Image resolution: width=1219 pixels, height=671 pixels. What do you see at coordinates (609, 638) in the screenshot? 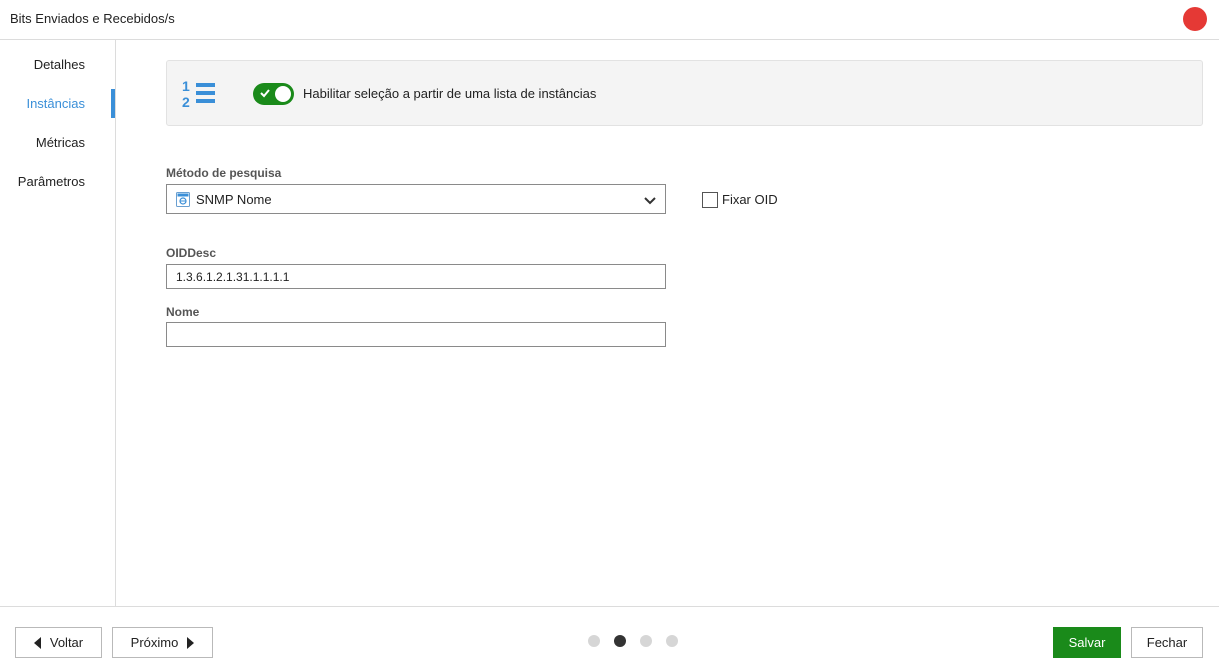
I see `wizard-footer: Voltar Próximo Salvar Fechar` at bounding box center [609, 638].